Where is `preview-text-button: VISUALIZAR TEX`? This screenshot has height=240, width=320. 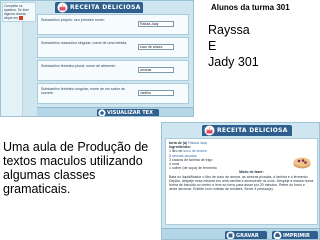 preview-text-button: VISUALIZAR TEX is located at coordinates (128, 112).